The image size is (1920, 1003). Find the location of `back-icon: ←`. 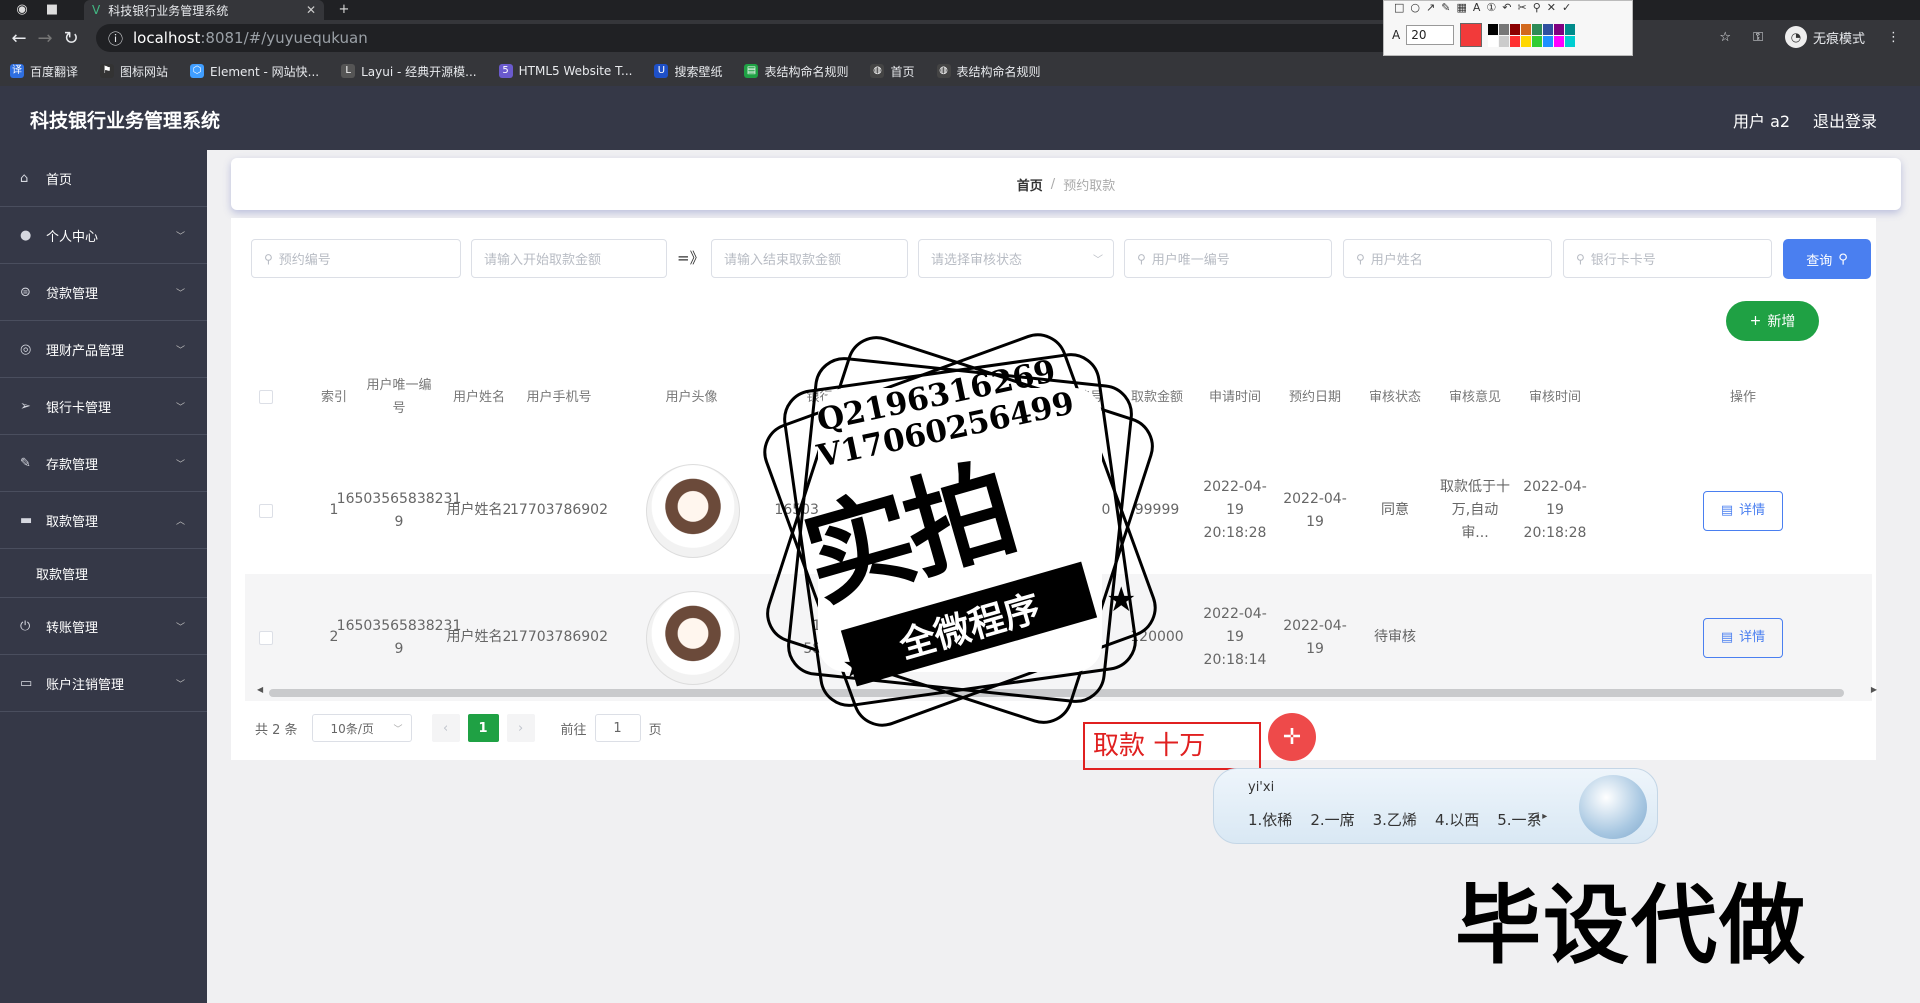

back-icon: ← is located at coordinates (19, 38).